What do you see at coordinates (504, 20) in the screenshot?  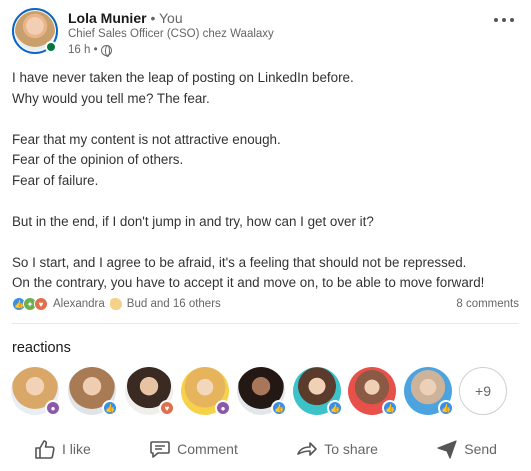 I see `more-horizontal-icon` at bounding box center [504, 20].